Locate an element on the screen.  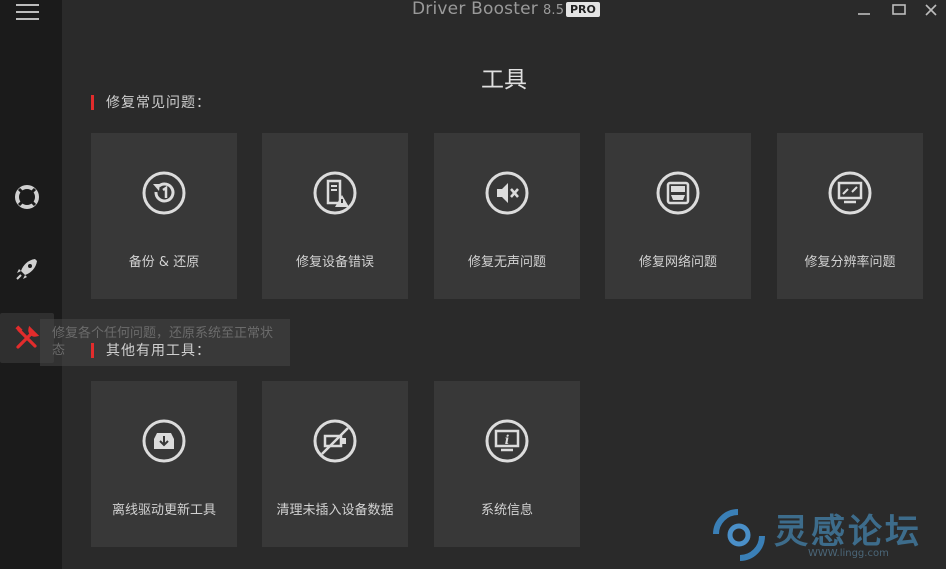
tile-label: 修复设备错误 is located at coordinates (334, 262).